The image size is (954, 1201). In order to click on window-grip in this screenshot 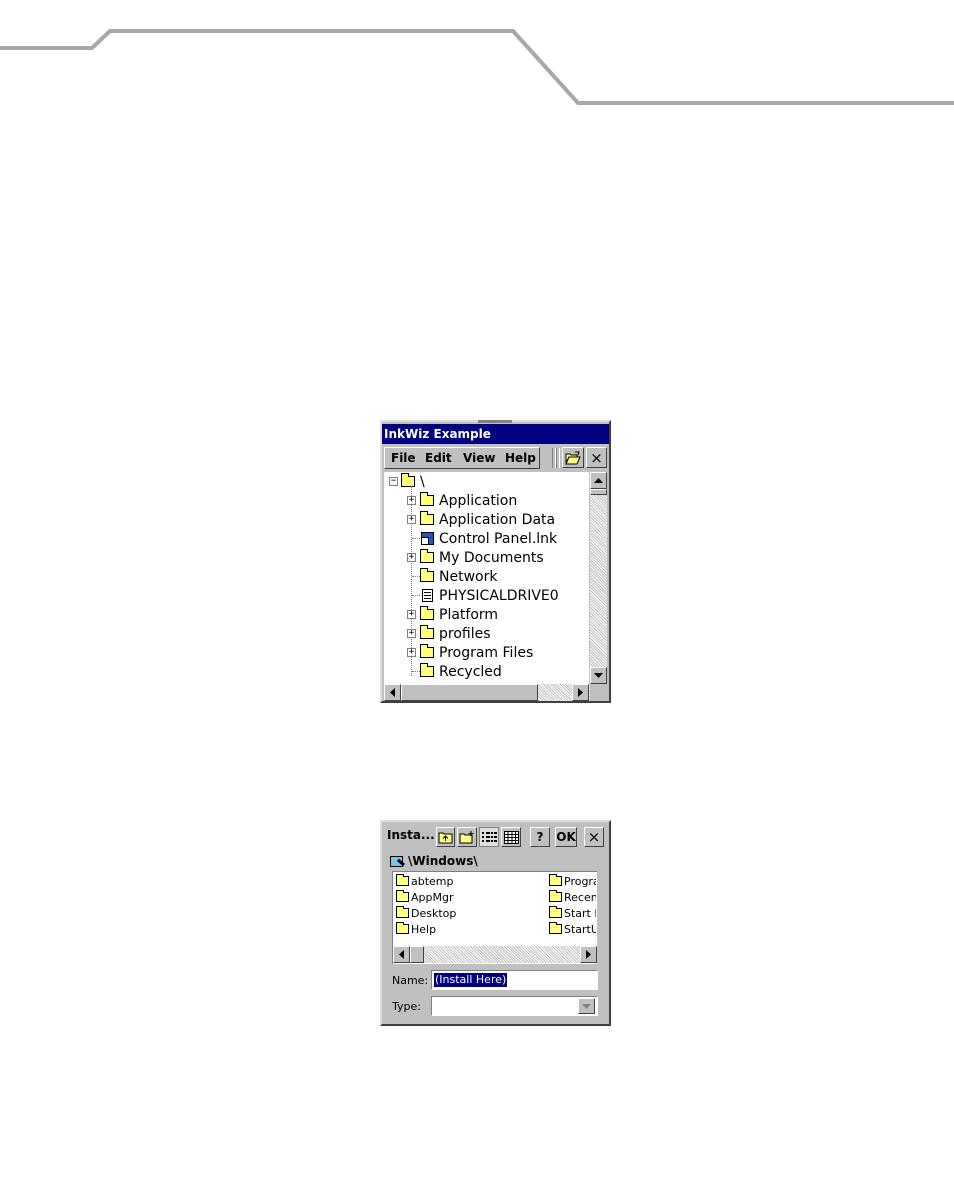, I will do `click(495, 421)`.